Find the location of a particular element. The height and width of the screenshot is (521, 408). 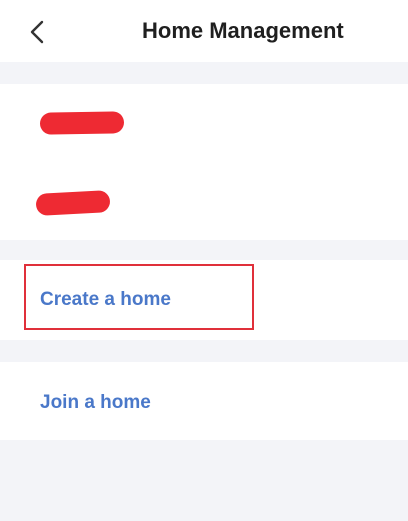

create-home-label: Create a home is located at coordinates (105, 299).